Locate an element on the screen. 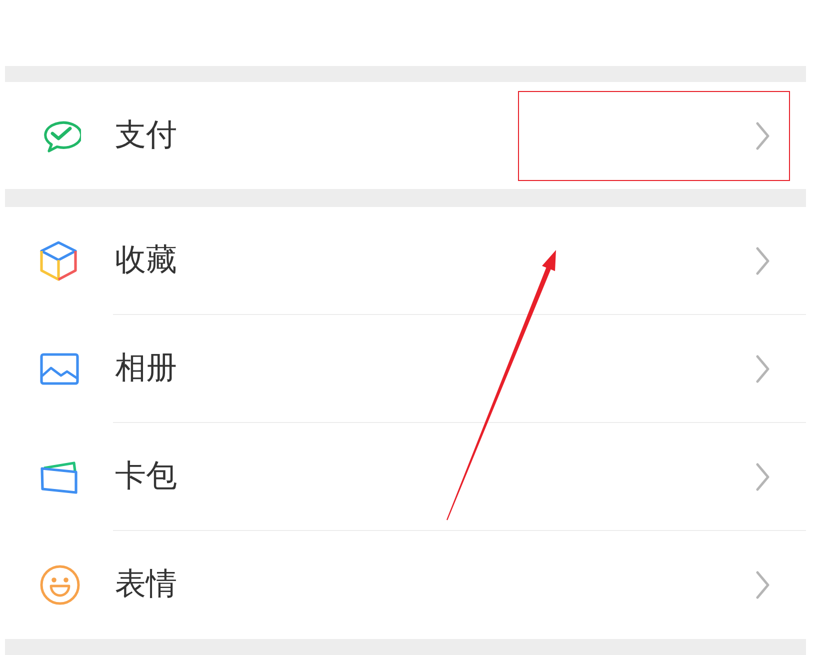  card-wallet-icon is located at coordinates (59, 477).